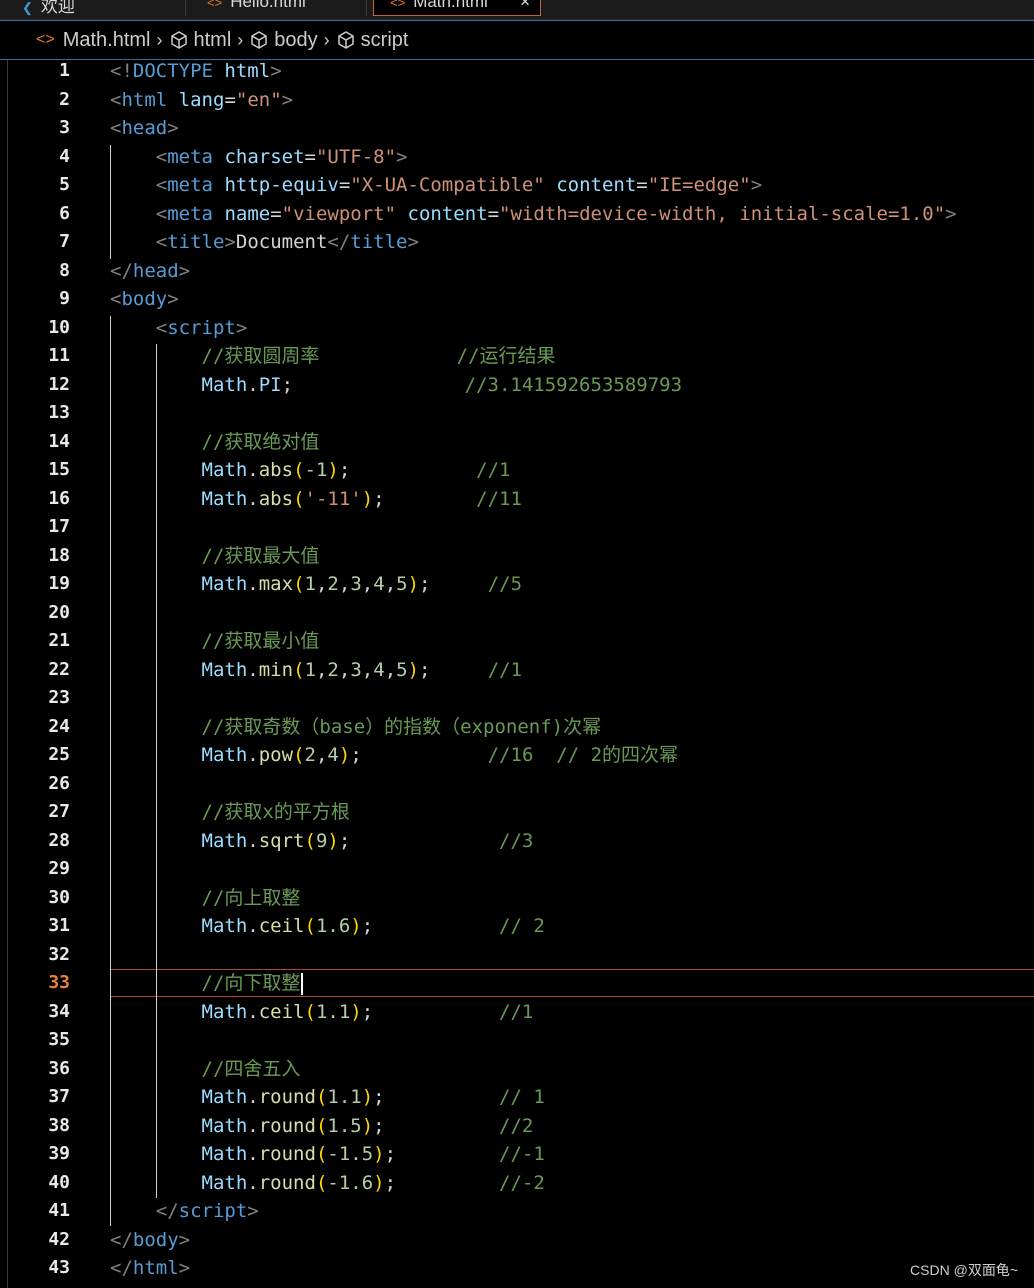 The height and width of the screenshot is (1288, 1034). What do you see at coordinates (517, 71) in the screenshot?
I see `code-line: 1 <!DOCTYPE html>` at bounding box center [517, 71].